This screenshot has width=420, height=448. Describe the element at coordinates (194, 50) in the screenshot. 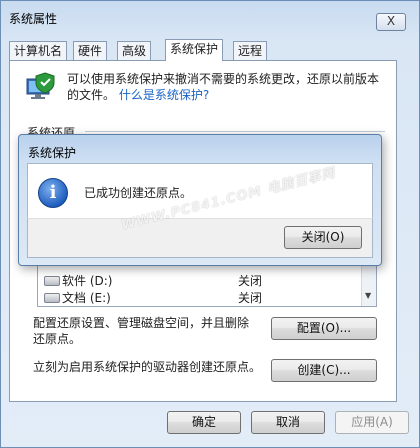

I see `tab-system-protection: 系统保护` at that location.